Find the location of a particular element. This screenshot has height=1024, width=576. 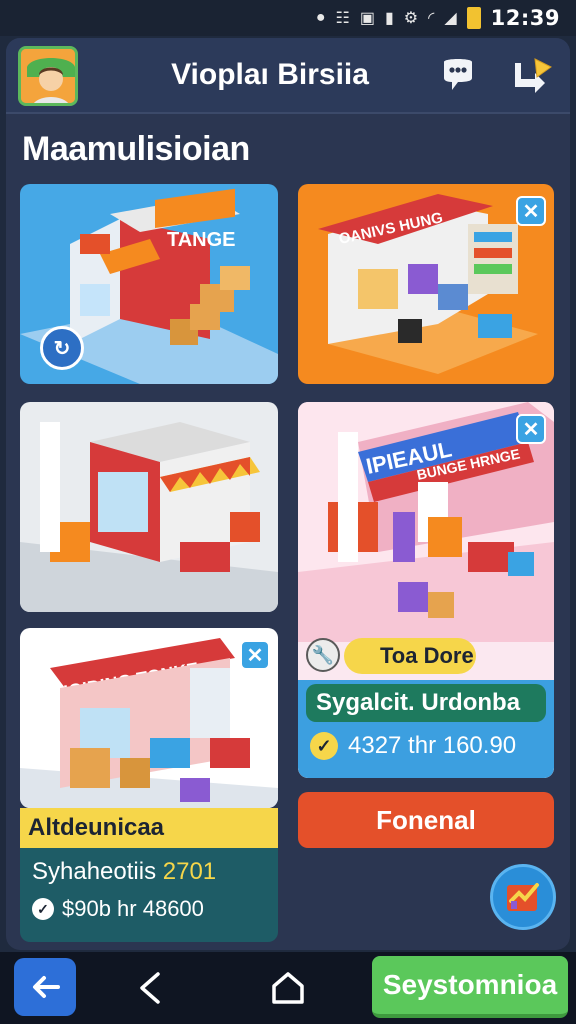

system-home-button is located at coordinates (288, 988).